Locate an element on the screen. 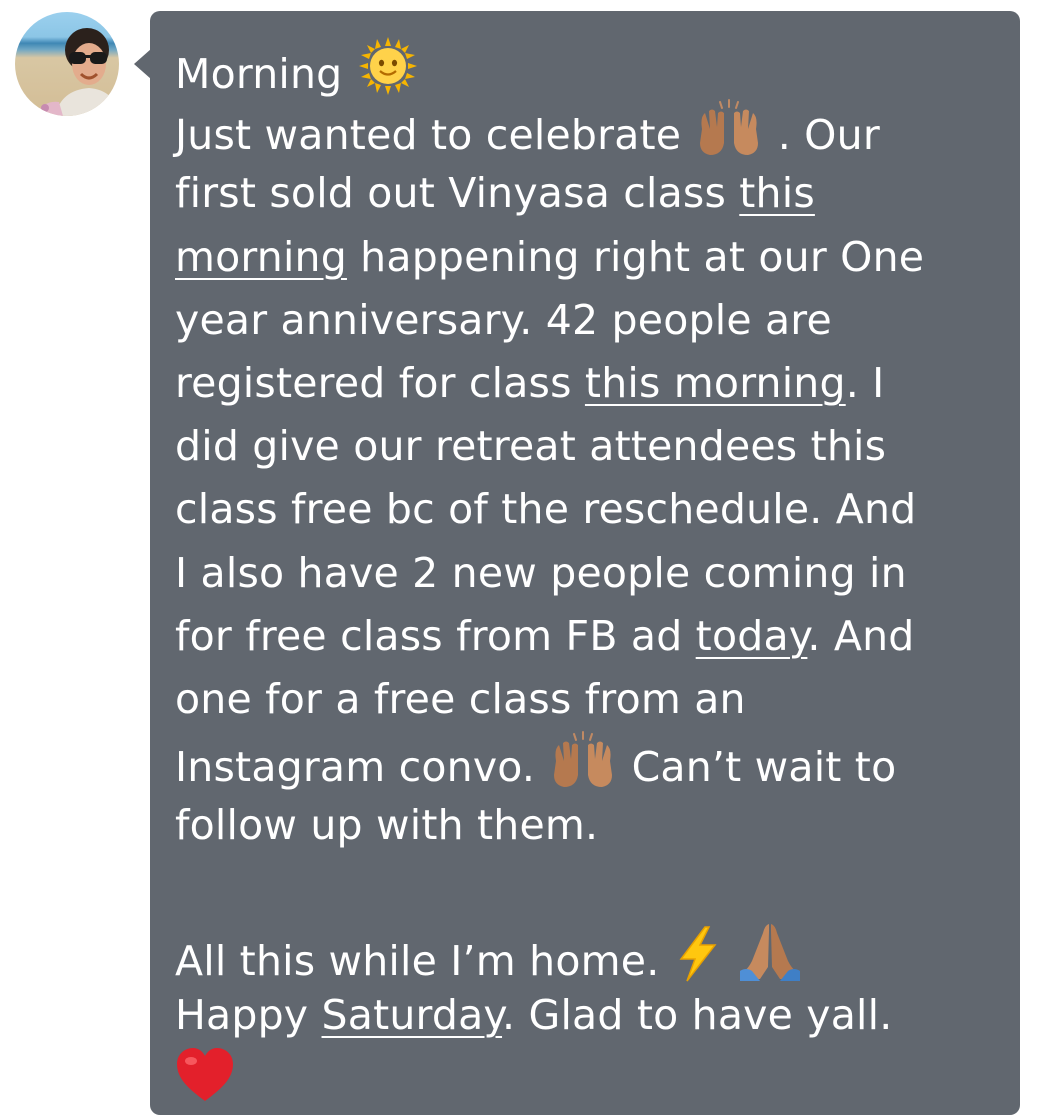 Image resolution: width=1040 pixels, height=1117 pixels. bubble-tail is located at coordinates (142, 64).